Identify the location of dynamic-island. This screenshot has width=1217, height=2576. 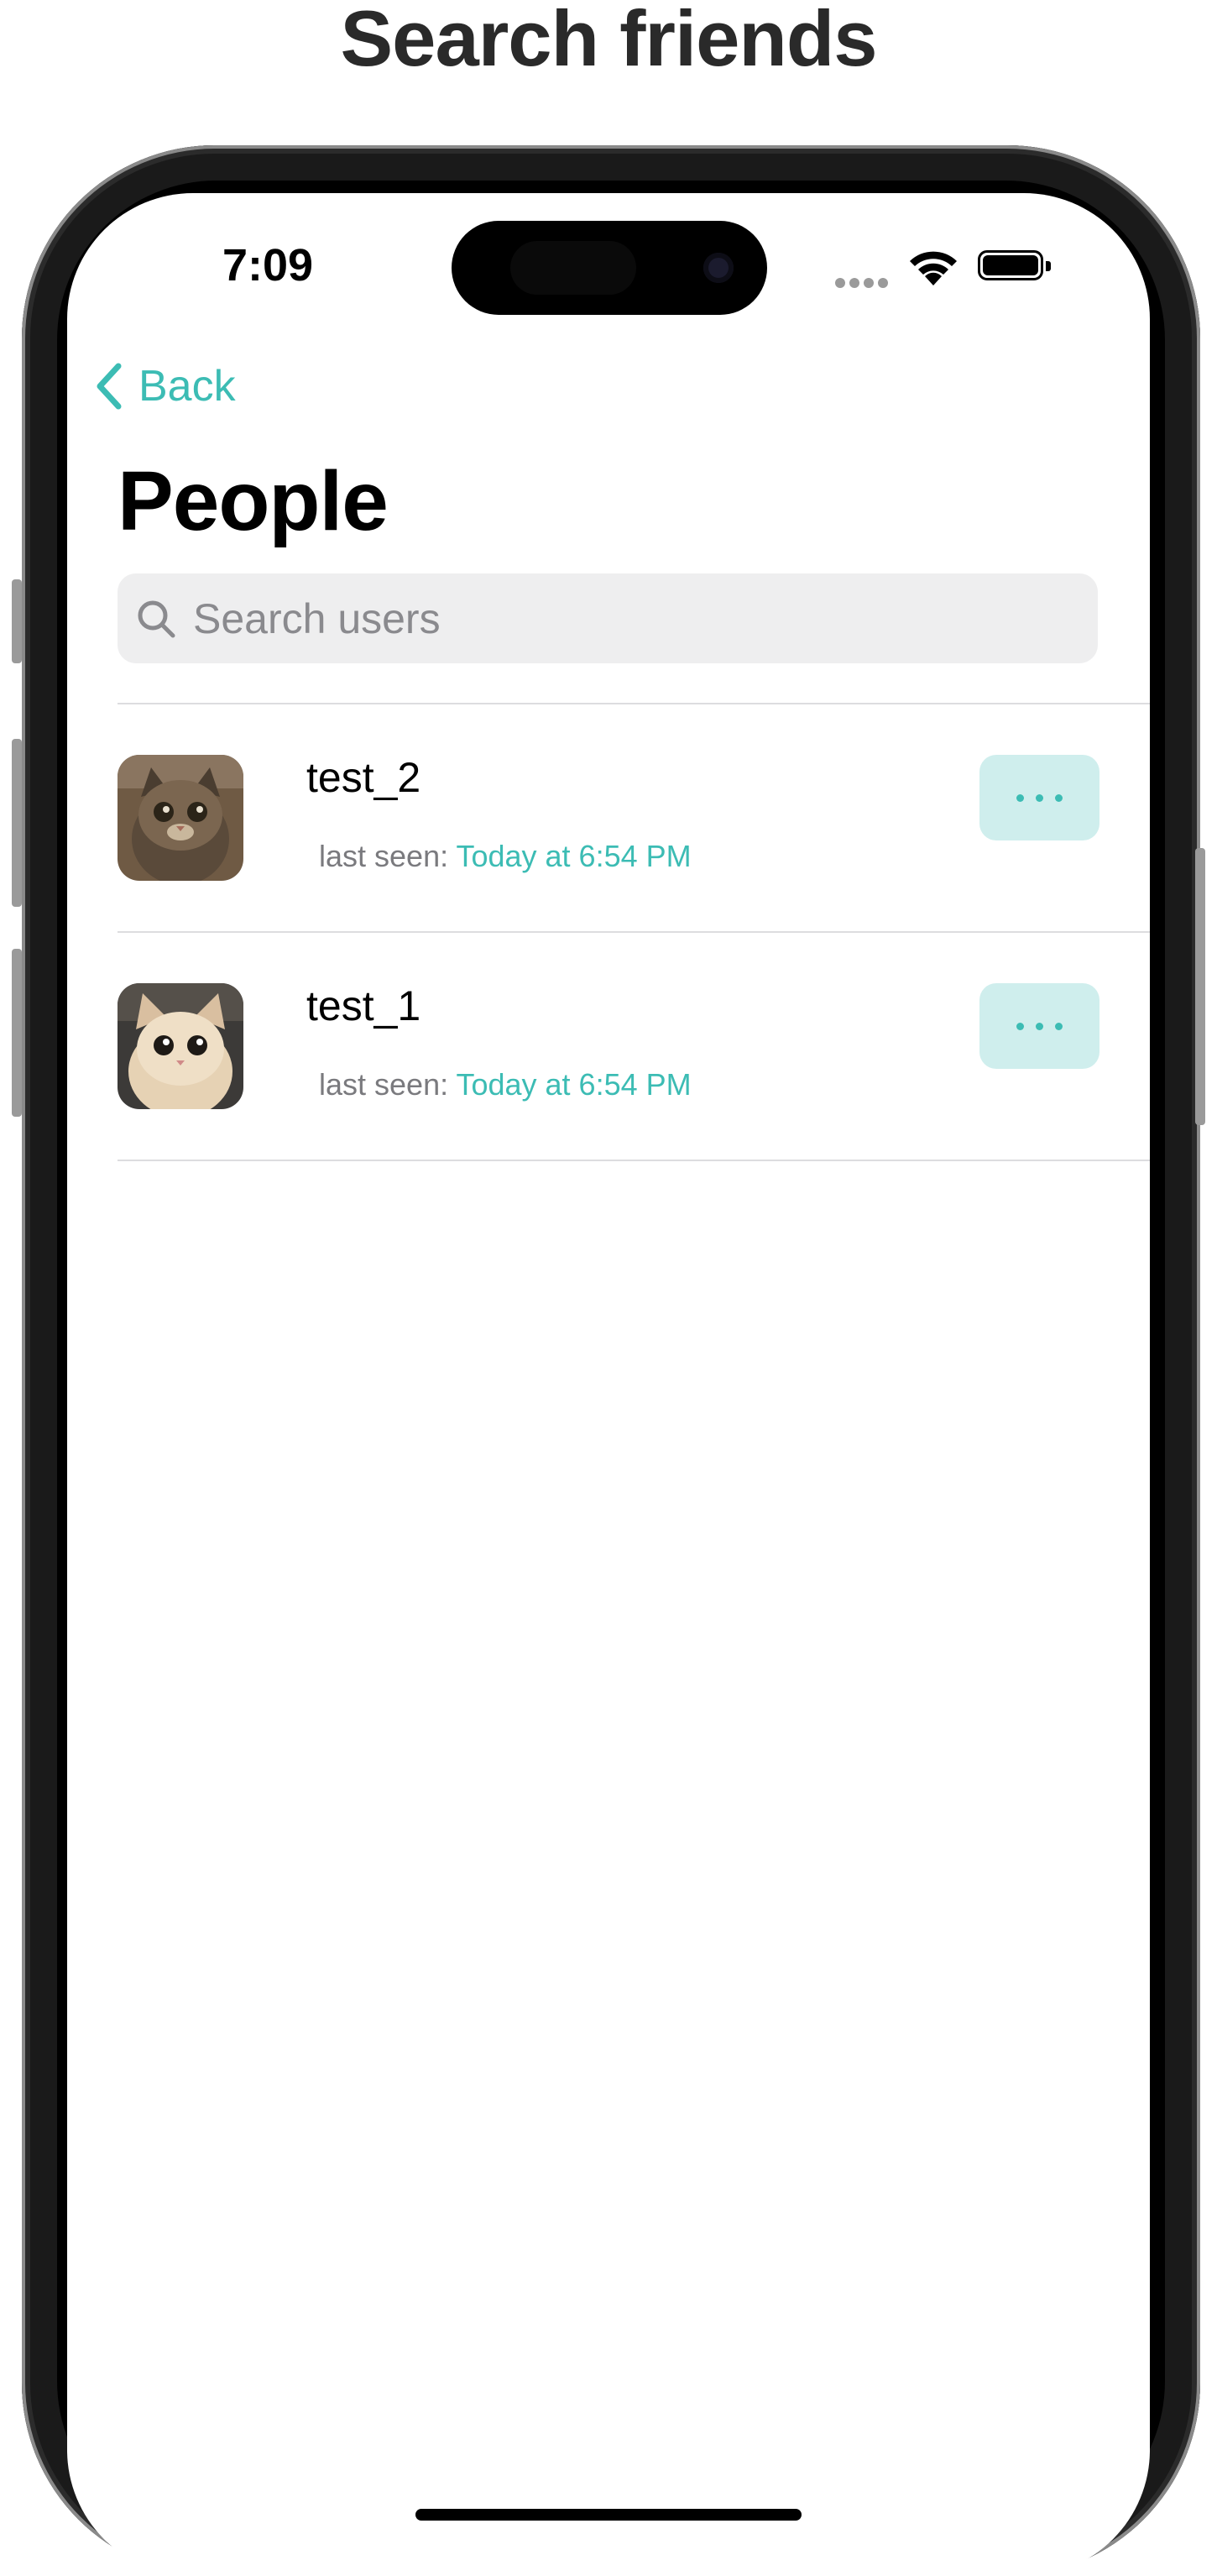
(609, 268).